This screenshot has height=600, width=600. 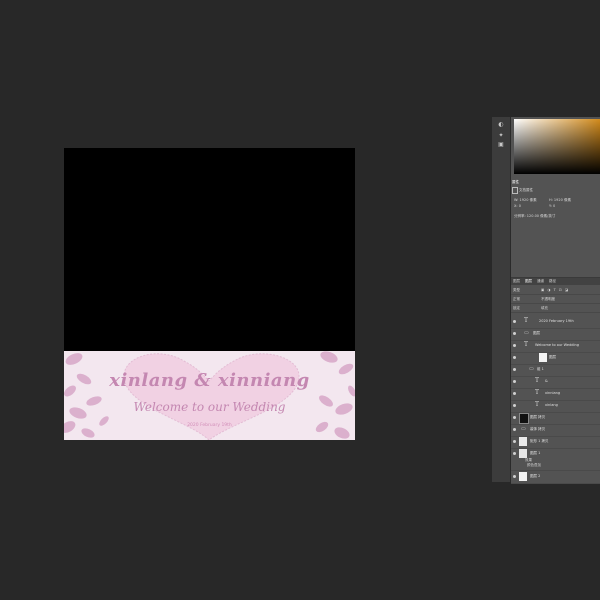 What do you see at coordinates (540, 281) in the screenshot?
I see `tab-channels: 通道` at bounding box center [540, 281].